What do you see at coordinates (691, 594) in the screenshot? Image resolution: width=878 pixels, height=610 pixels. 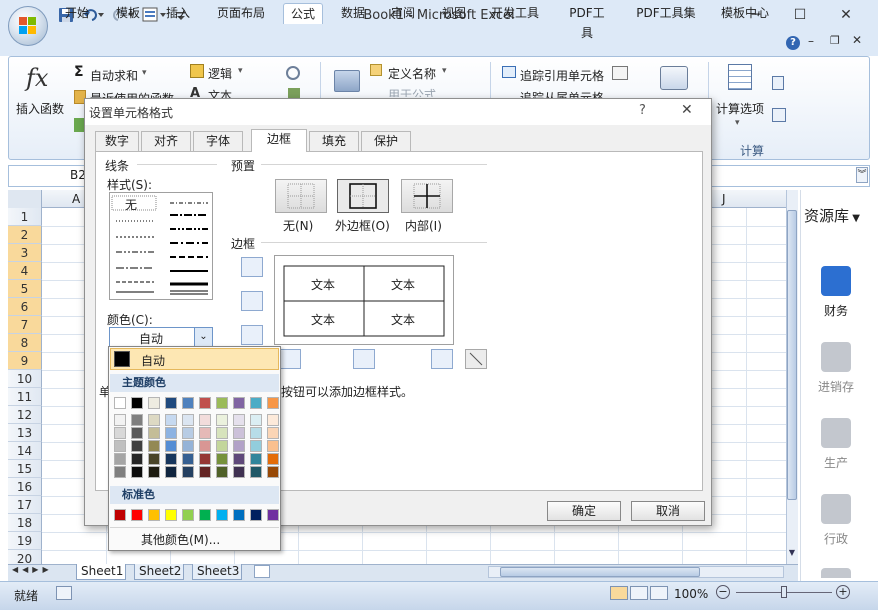 I see `zoom-level: 100%` at bounding box center [691, 594].